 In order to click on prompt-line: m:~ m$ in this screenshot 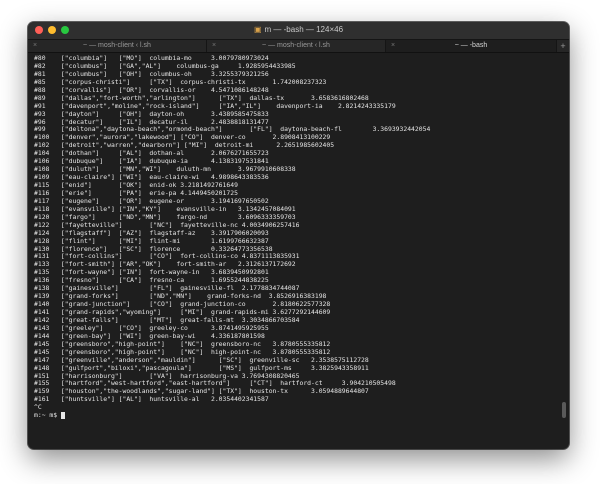, I will do `click(294, 415)`.